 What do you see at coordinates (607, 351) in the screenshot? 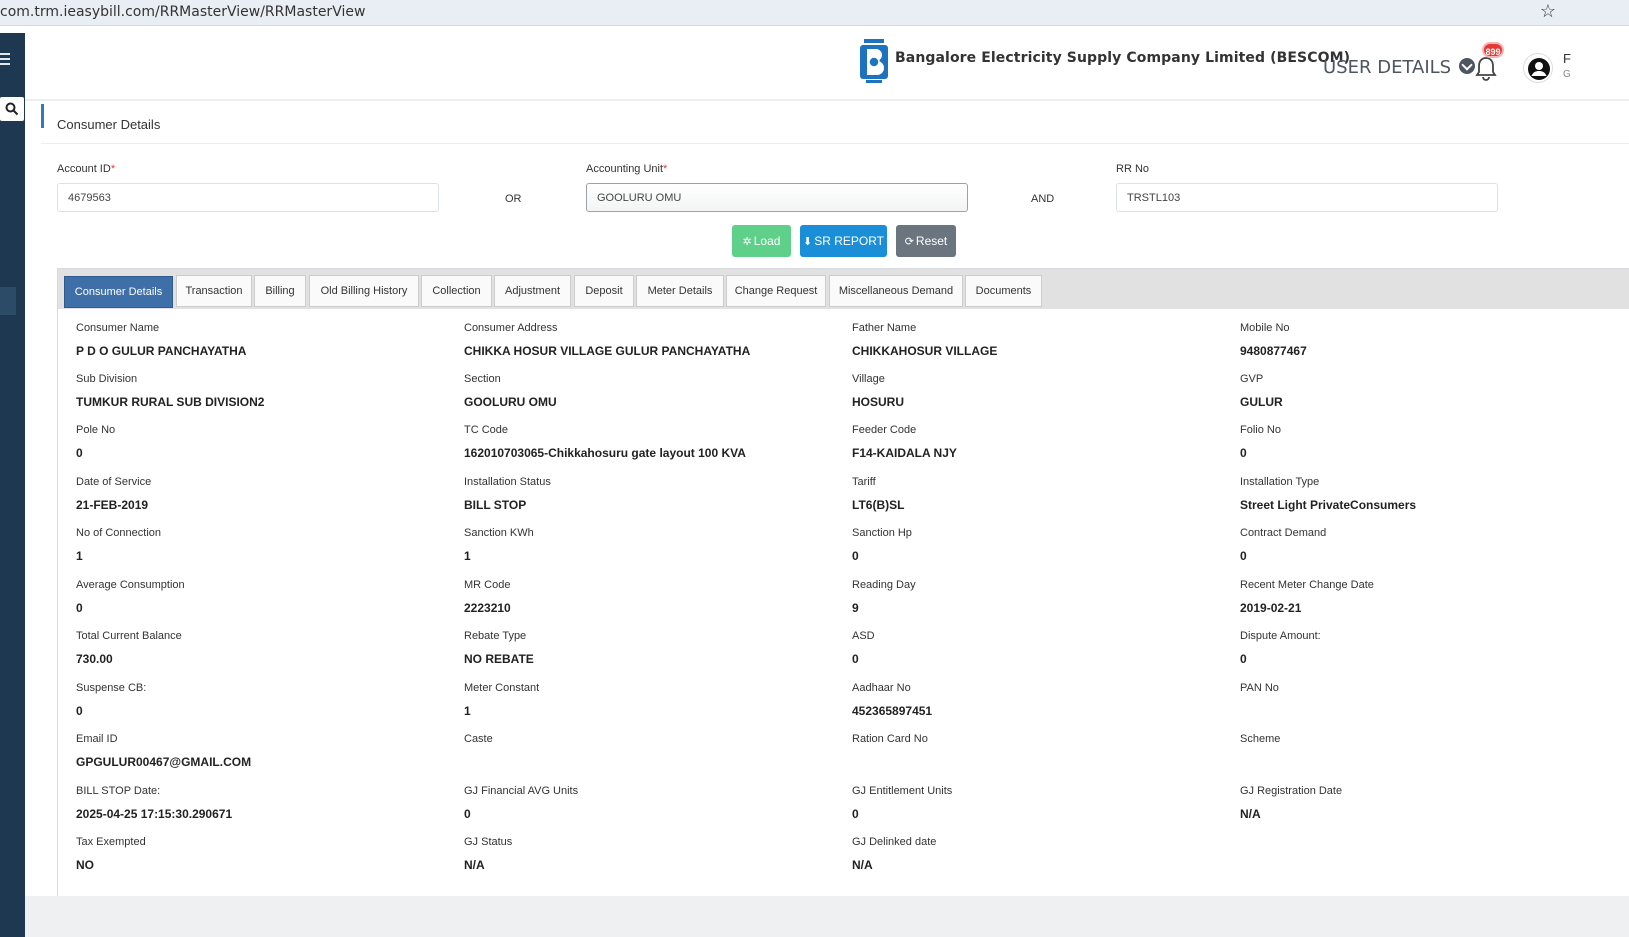
I see `field-value: CHIKKA HOSUR VILLAGE GULUR PANCHAYATHA` at bounding box center [607, 351].